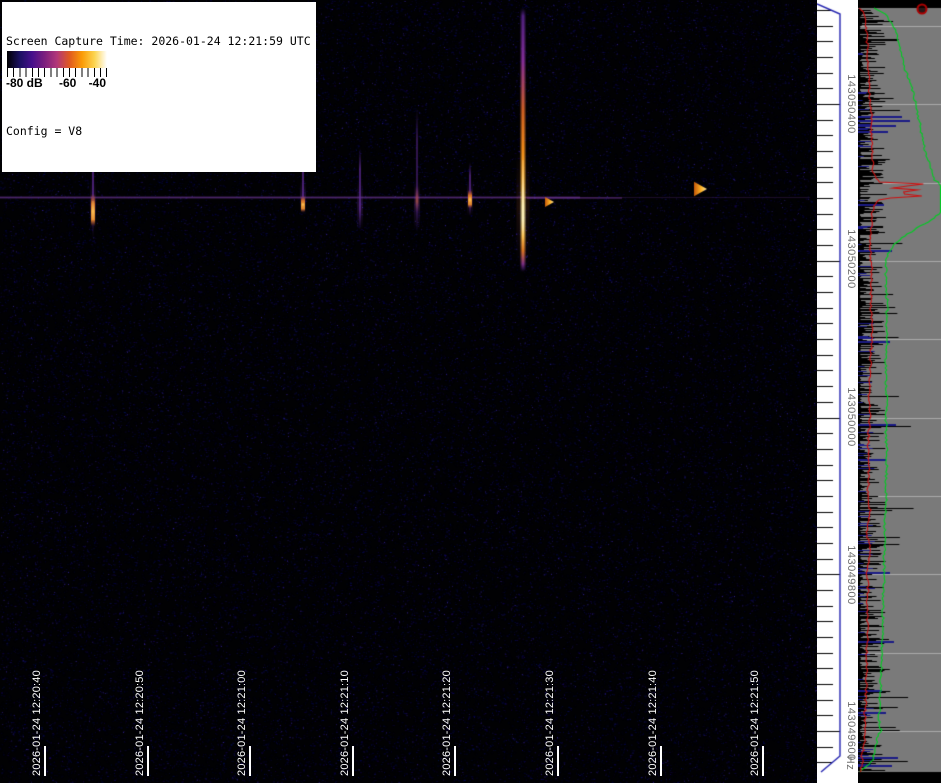 The image size is (941, 783). What do you see at coordinates (755, 723) in the screenshot?
I see `time-tick-label: 2026-01-24 12:21:50` at bounding box center [755, 723].